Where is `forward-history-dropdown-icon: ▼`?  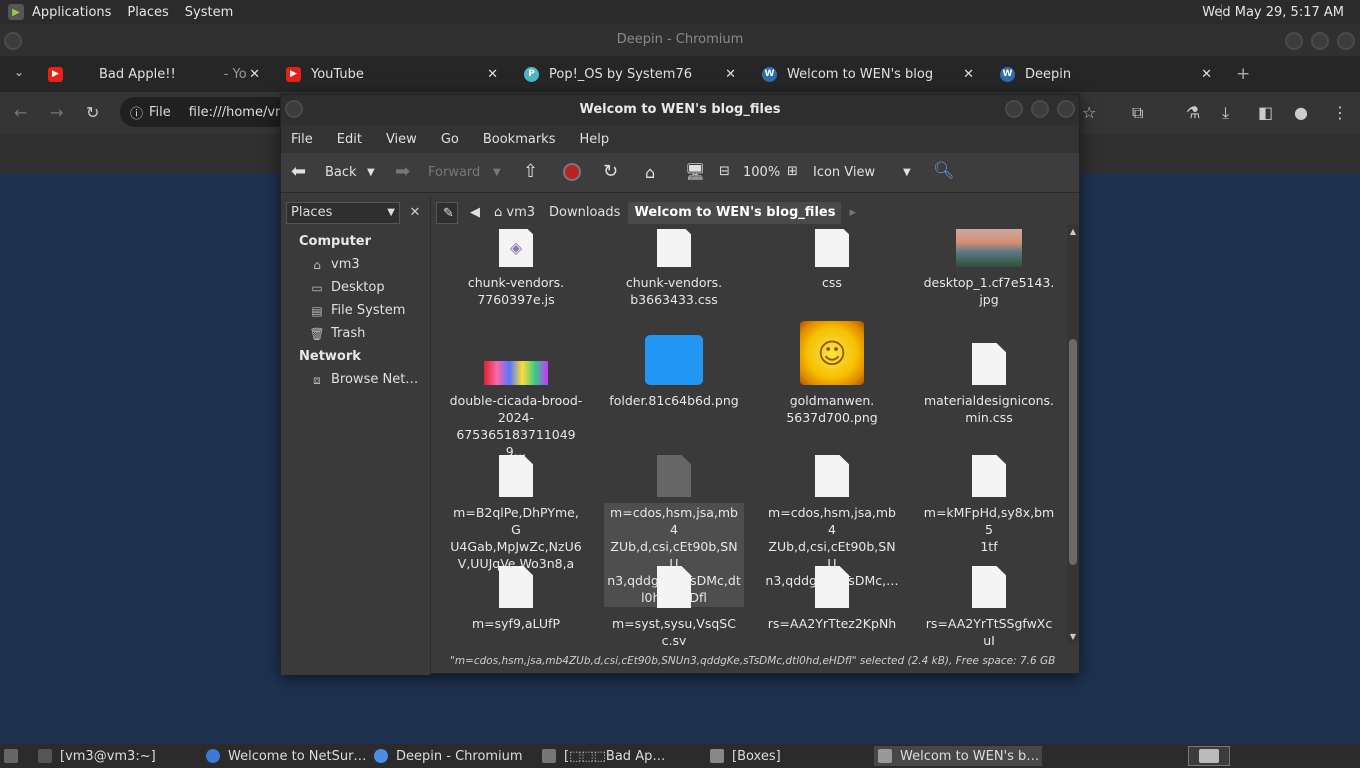
forward-history-dropdown-icon: ▼ is located at coordinates (497, 172).